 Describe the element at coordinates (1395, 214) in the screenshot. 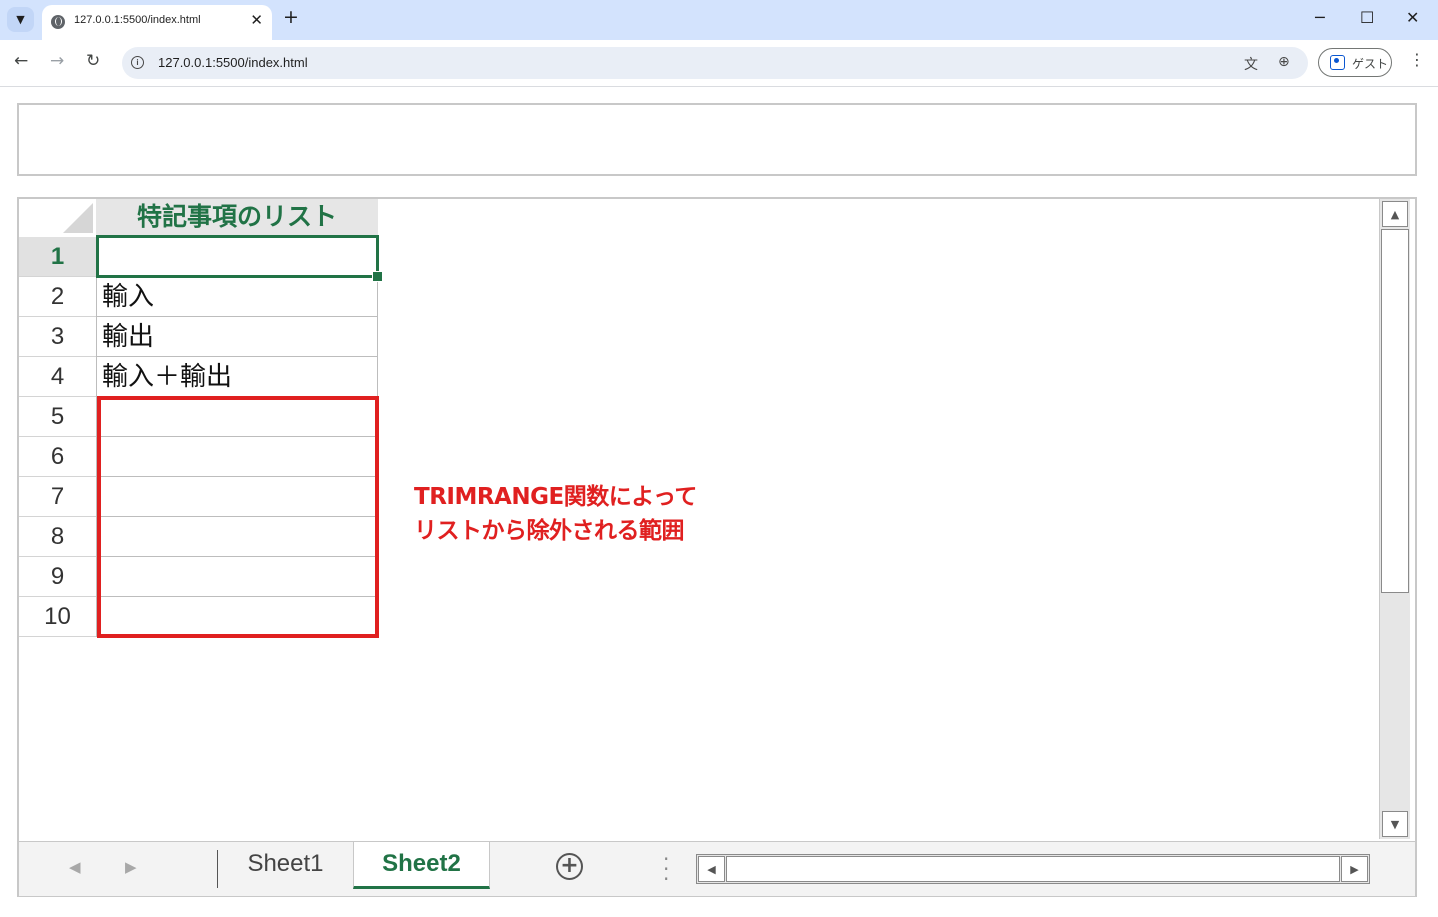

I see `scroll-up-icon: ▲` at that location.